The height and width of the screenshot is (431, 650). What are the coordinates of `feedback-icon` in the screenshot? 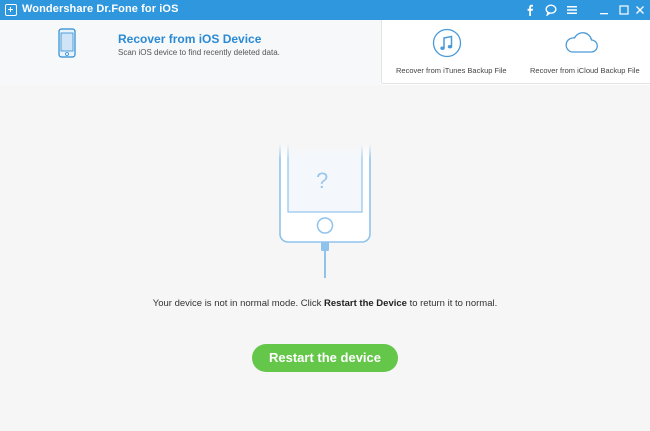 It's located at (551, 10).